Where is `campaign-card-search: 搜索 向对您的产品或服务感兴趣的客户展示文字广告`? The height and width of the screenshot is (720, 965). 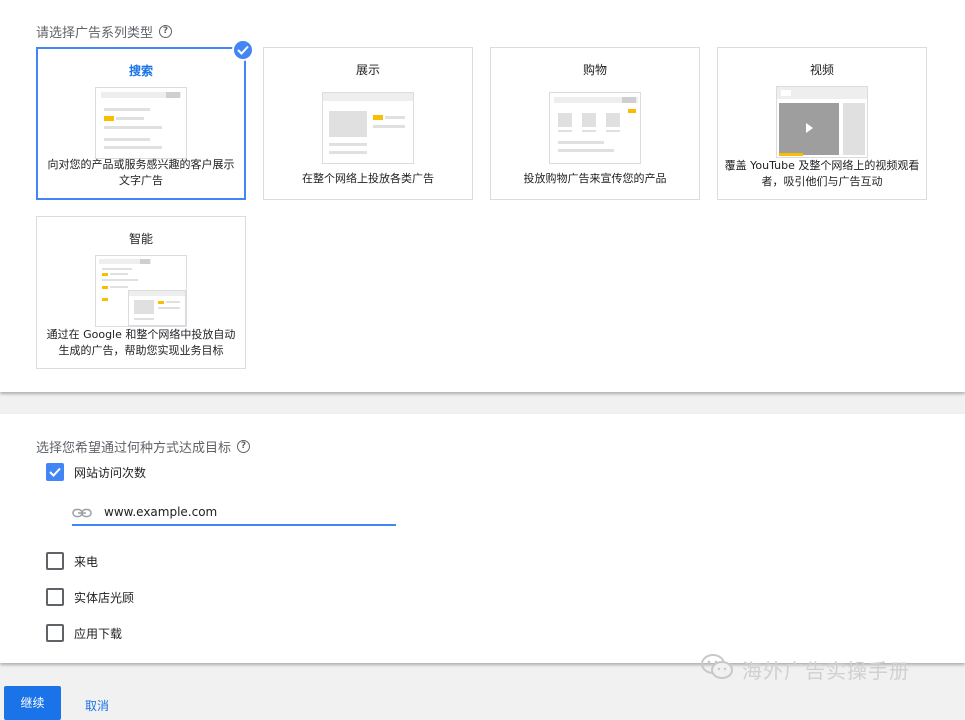 campaign-card-search: 搜索 向对您的产品或服务感兴趣的客户展示文字广告 is located at coordinates (145, 119).